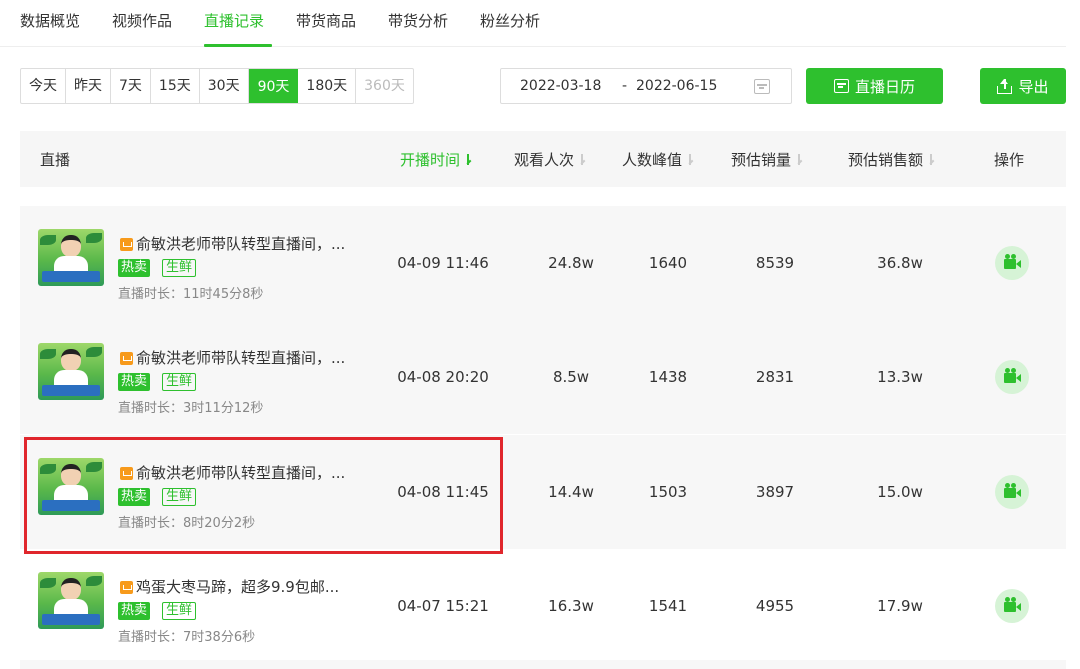 The image size is (1080, 669). I want to click on export-label: 导出, so click(1033, 86).